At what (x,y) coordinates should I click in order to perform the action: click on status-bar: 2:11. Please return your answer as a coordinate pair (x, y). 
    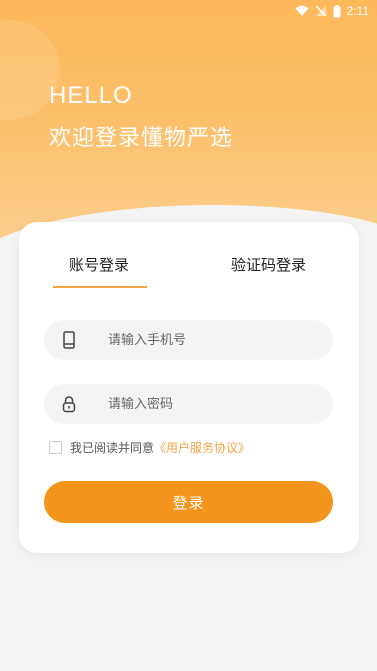
    Looking at the image, I should click on (188, 11).